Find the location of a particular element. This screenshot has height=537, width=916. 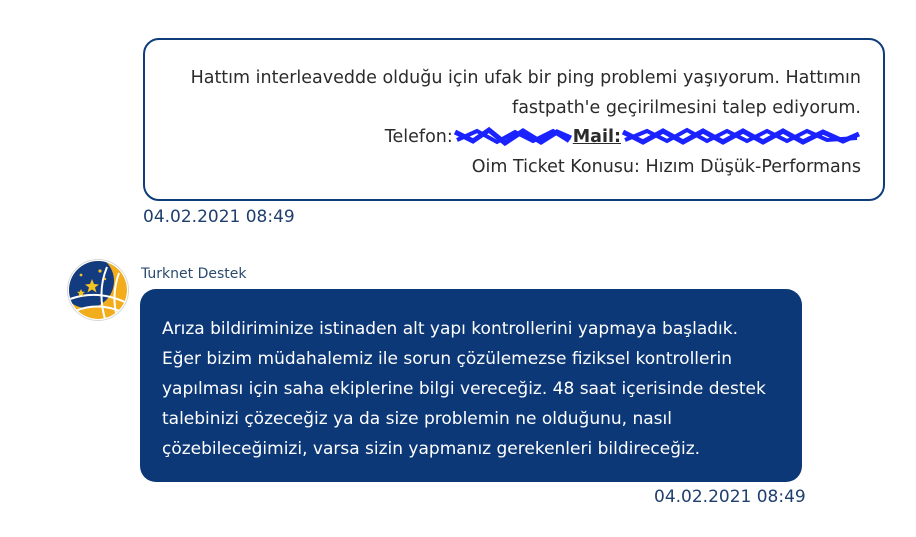

turknet-logo-icon is located at coordinates (98, 290).